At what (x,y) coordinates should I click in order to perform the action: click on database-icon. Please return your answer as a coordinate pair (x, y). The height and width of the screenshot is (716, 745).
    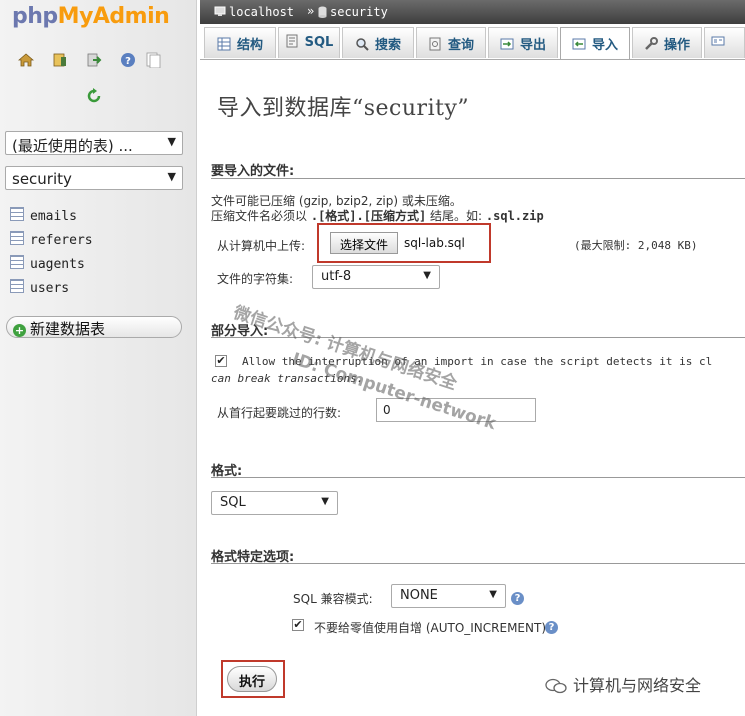
    Looking at the image, I should click on (322, 12).